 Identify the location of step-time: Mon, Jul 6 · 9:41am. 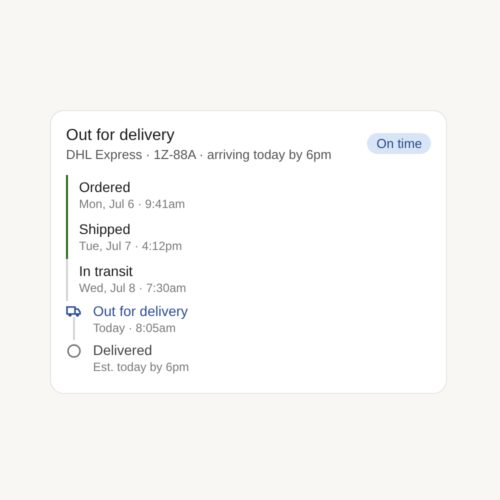
(132, 204).